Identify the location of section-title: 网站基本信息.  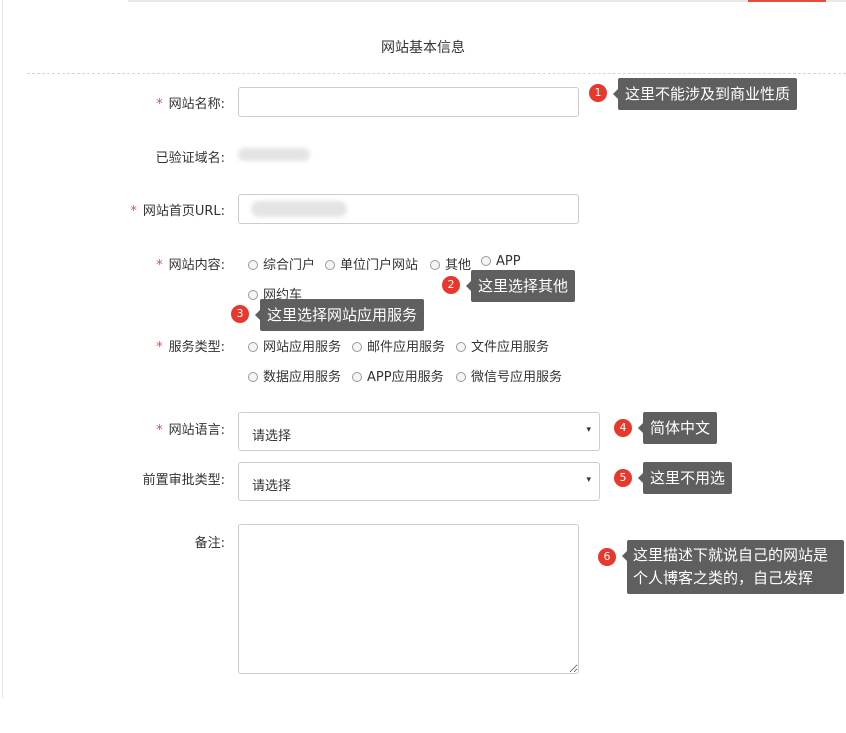
(423, 48).